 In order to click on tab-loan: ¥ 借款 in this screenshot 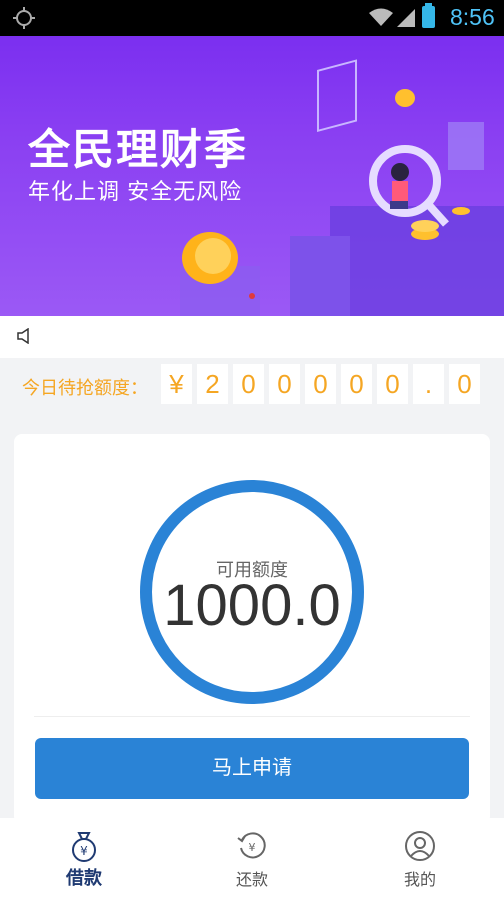, I will do `click(84, 857)`.